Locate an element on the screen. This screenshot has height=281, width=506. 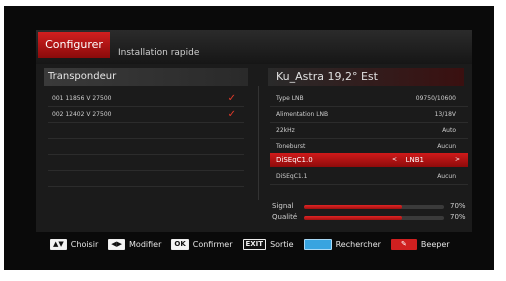
setting-key: Type LNB is located at coordinates (290, 98).